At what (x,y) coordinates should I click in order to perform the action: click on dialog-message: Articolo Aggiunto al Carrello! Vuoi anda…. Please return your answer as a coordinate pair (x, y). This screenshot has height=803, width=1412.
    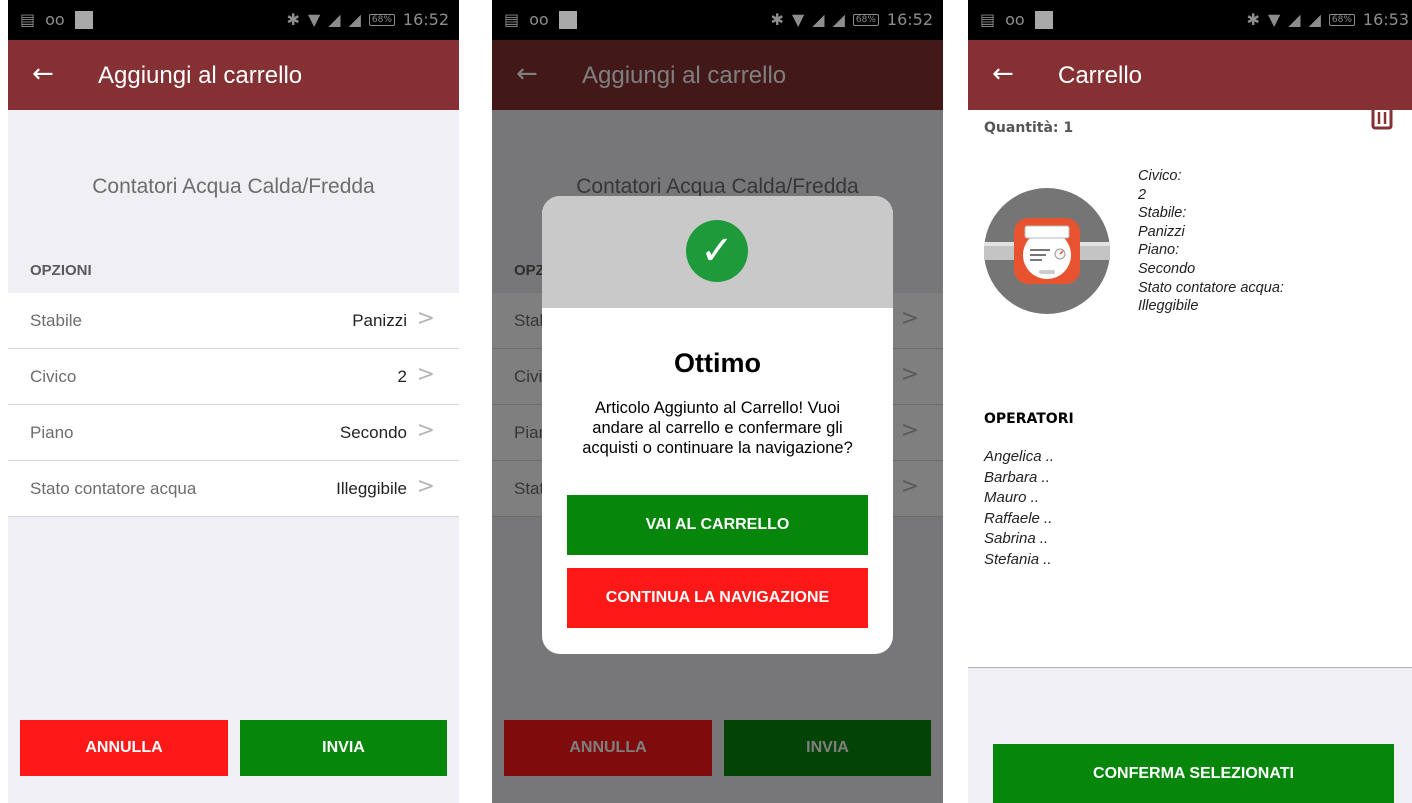
    Looking at the image, I should click on (717, 428).